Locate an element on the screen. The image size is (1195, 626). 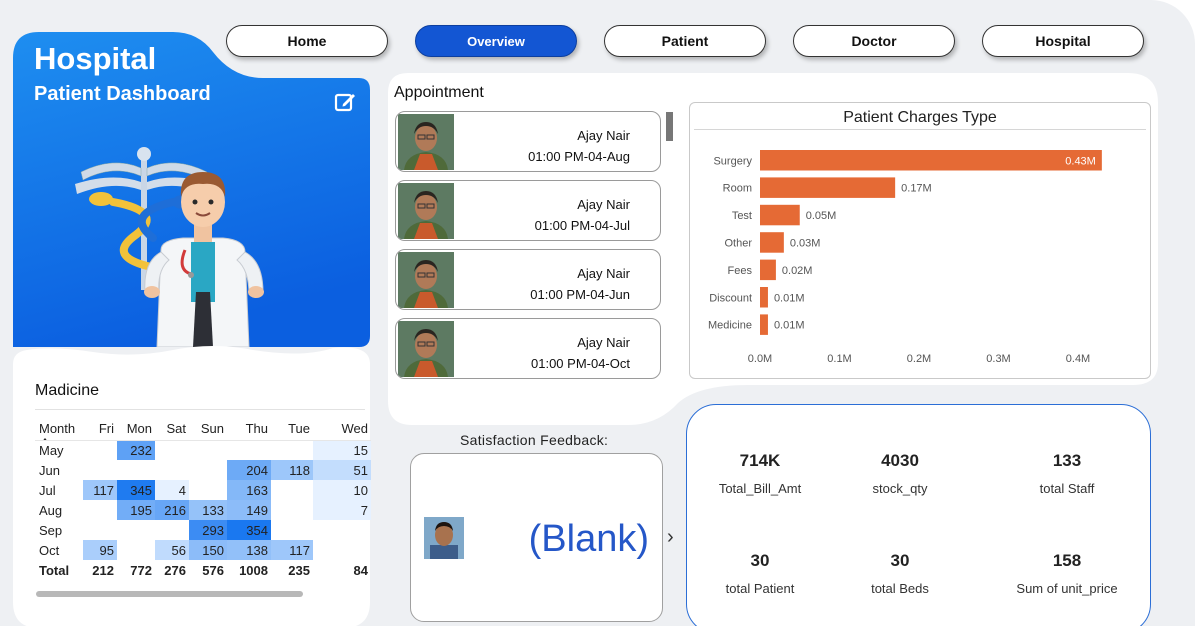
category-label: Other is located at coordinates (738, 243).